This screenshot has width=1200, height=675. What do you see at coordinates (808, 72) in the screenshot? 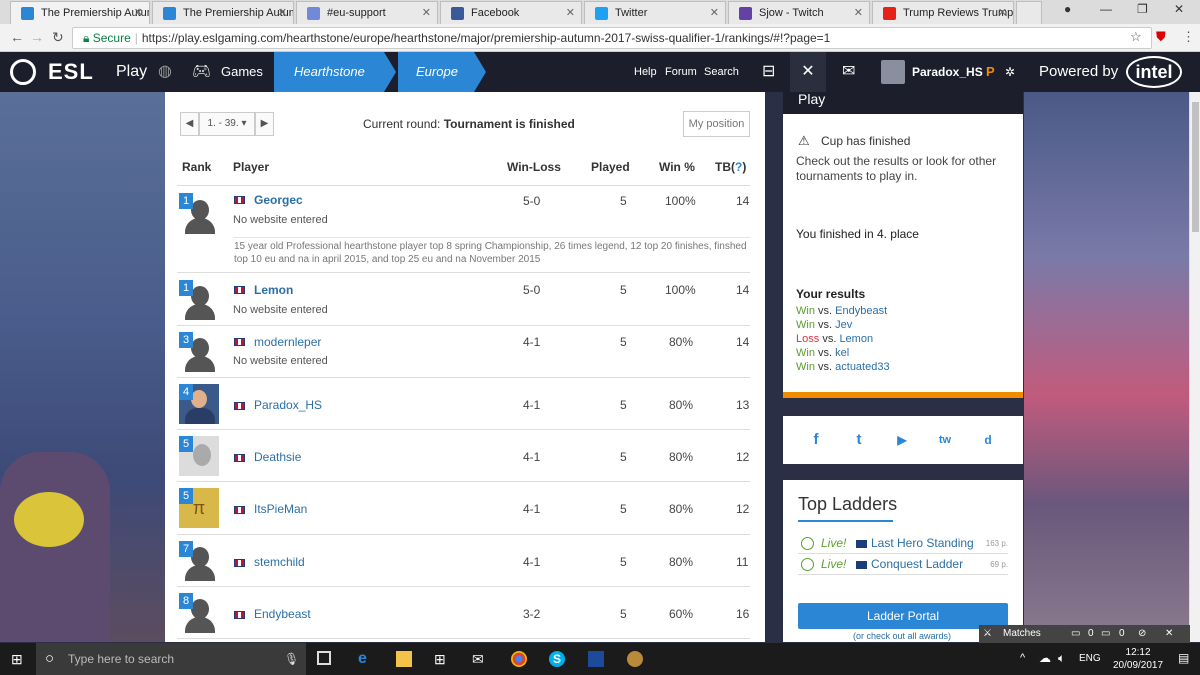
I see `swords-icon: ✕` at bounding box center [808, 72].